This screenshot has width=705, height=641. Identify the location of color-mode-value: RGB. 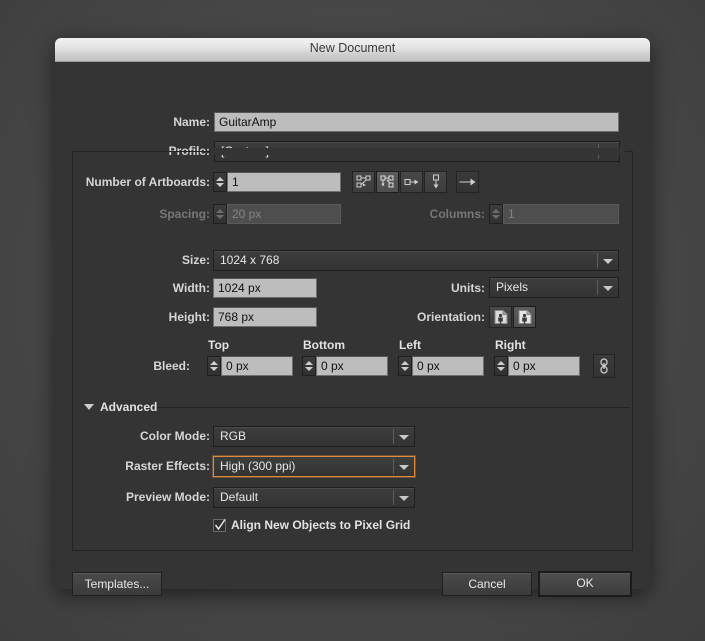
(233, 436).